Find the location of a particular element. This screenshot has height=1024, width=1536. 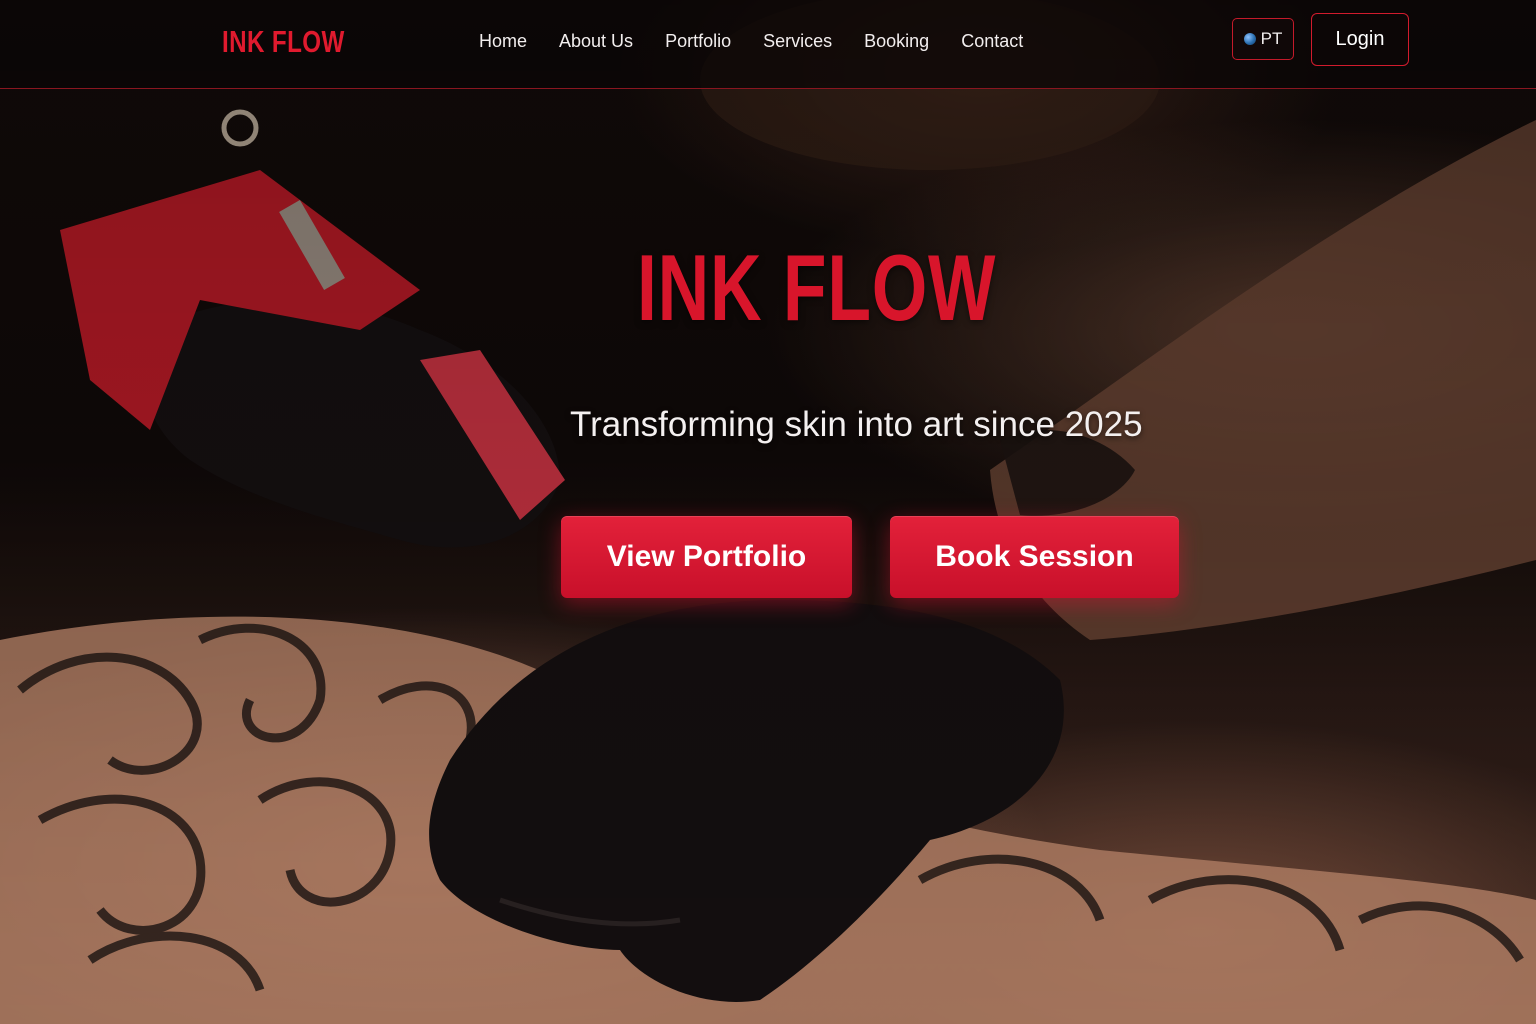

logo: INK FLOW is located at coordinates (283, 42).